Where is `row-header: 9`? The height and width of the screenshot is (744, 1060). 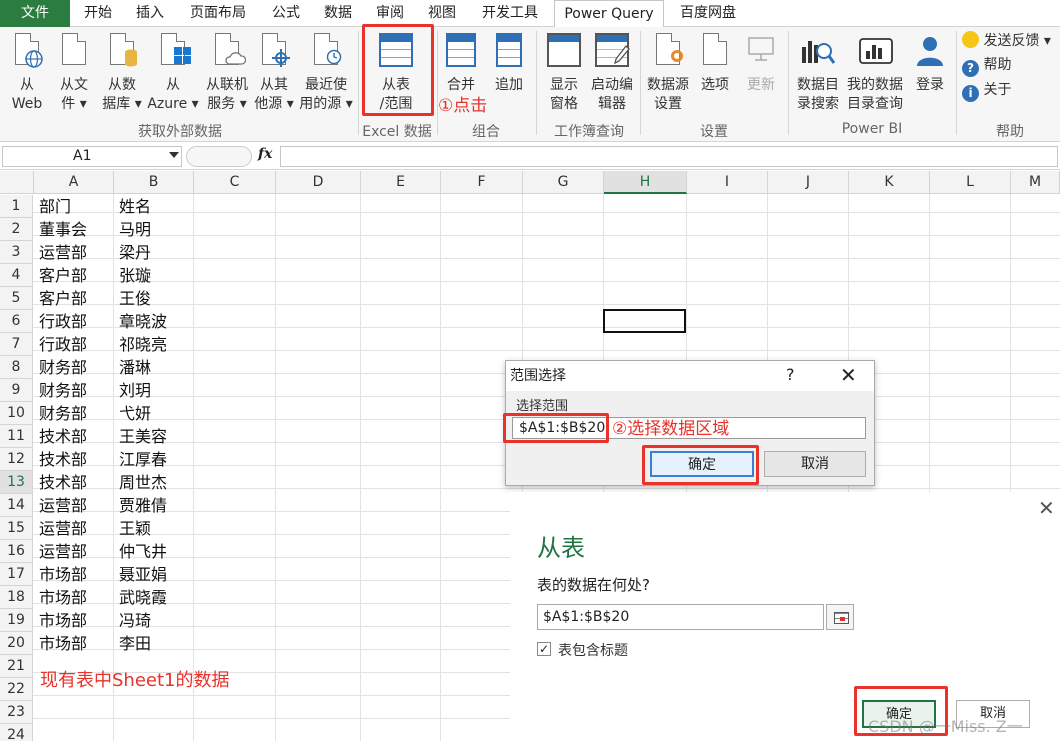
row-header: 9 is located at coordinates (16, 390).